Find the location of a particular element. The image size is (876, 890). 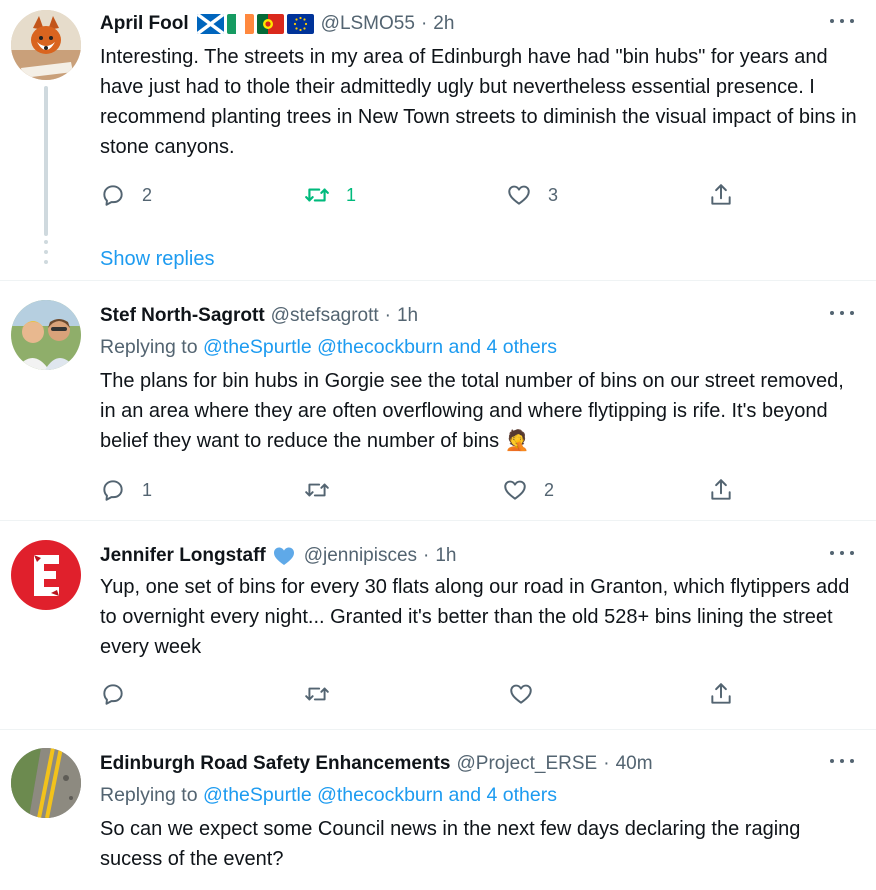

tweet-header: April Fool @LSMO55 · 2h is located at coordinates (277, 24).